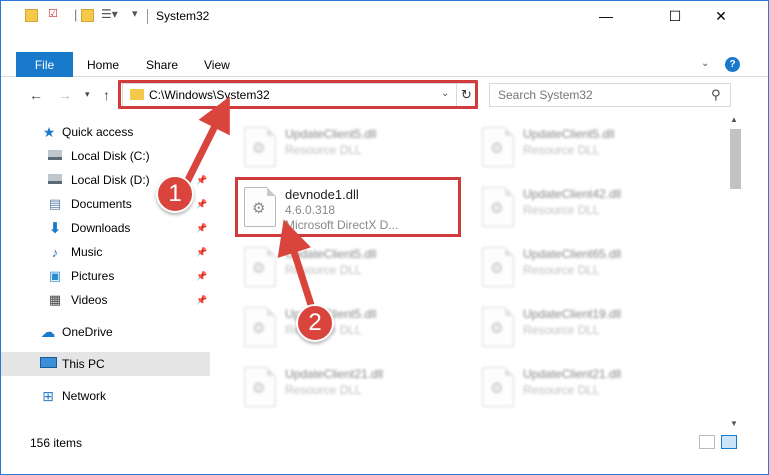  Describe the element at coordinates (31, 15) in the screenshot. I see `folder-icon` at that location.